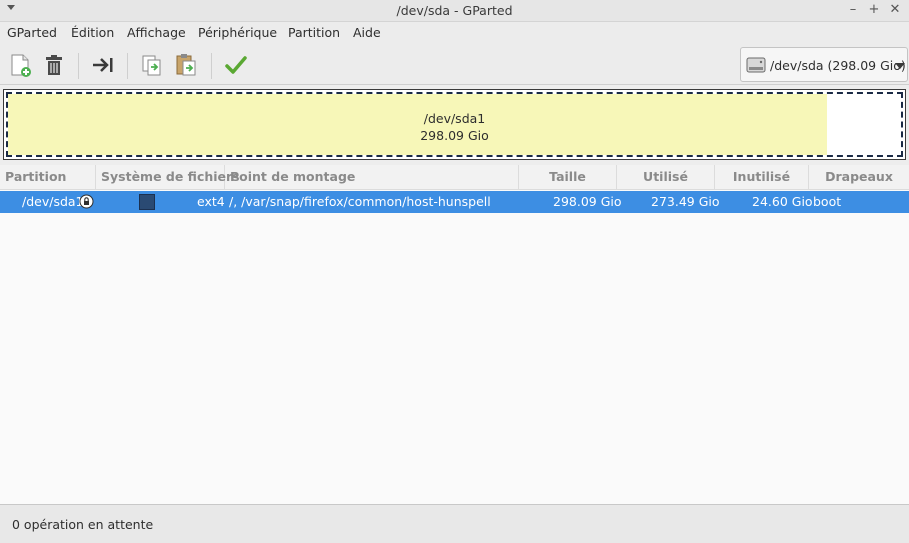  I want to click on row-size: 298.09 Gio, so click(587, 201).